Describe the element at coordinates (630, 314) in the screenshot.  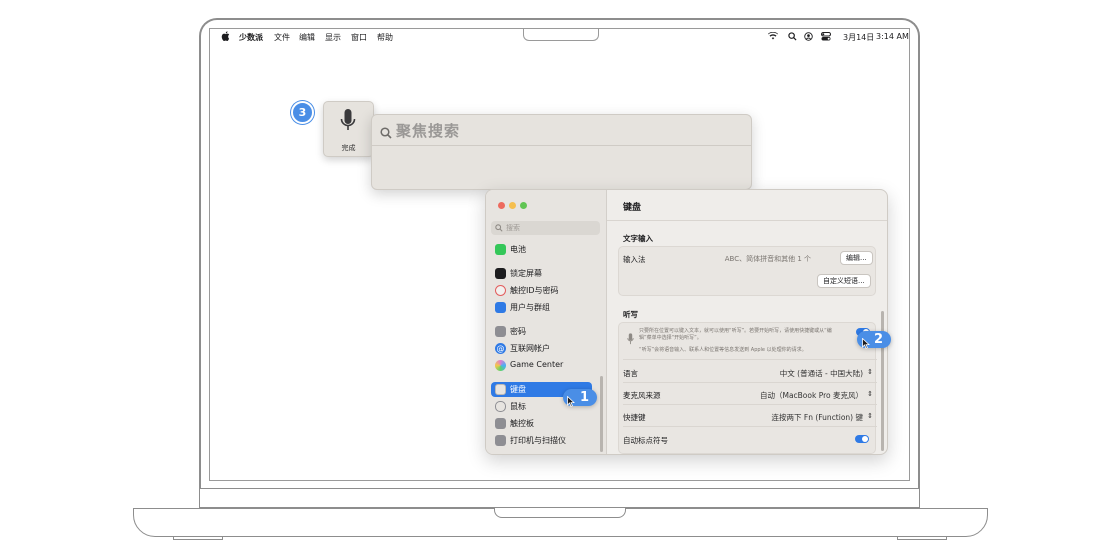
I see `section-dictation-heading: 听写` at that location.